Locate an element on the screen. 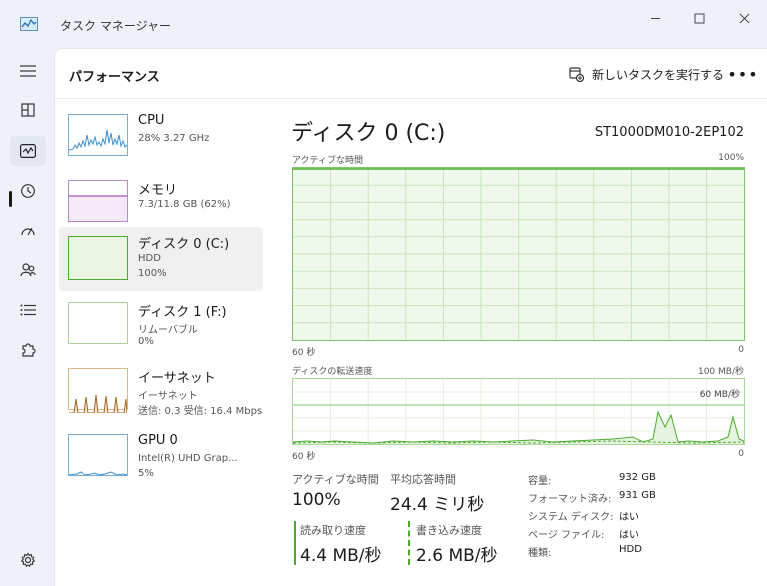  write-speed-value: 2.6 MB/秒 is located at coordinates (457, 556).